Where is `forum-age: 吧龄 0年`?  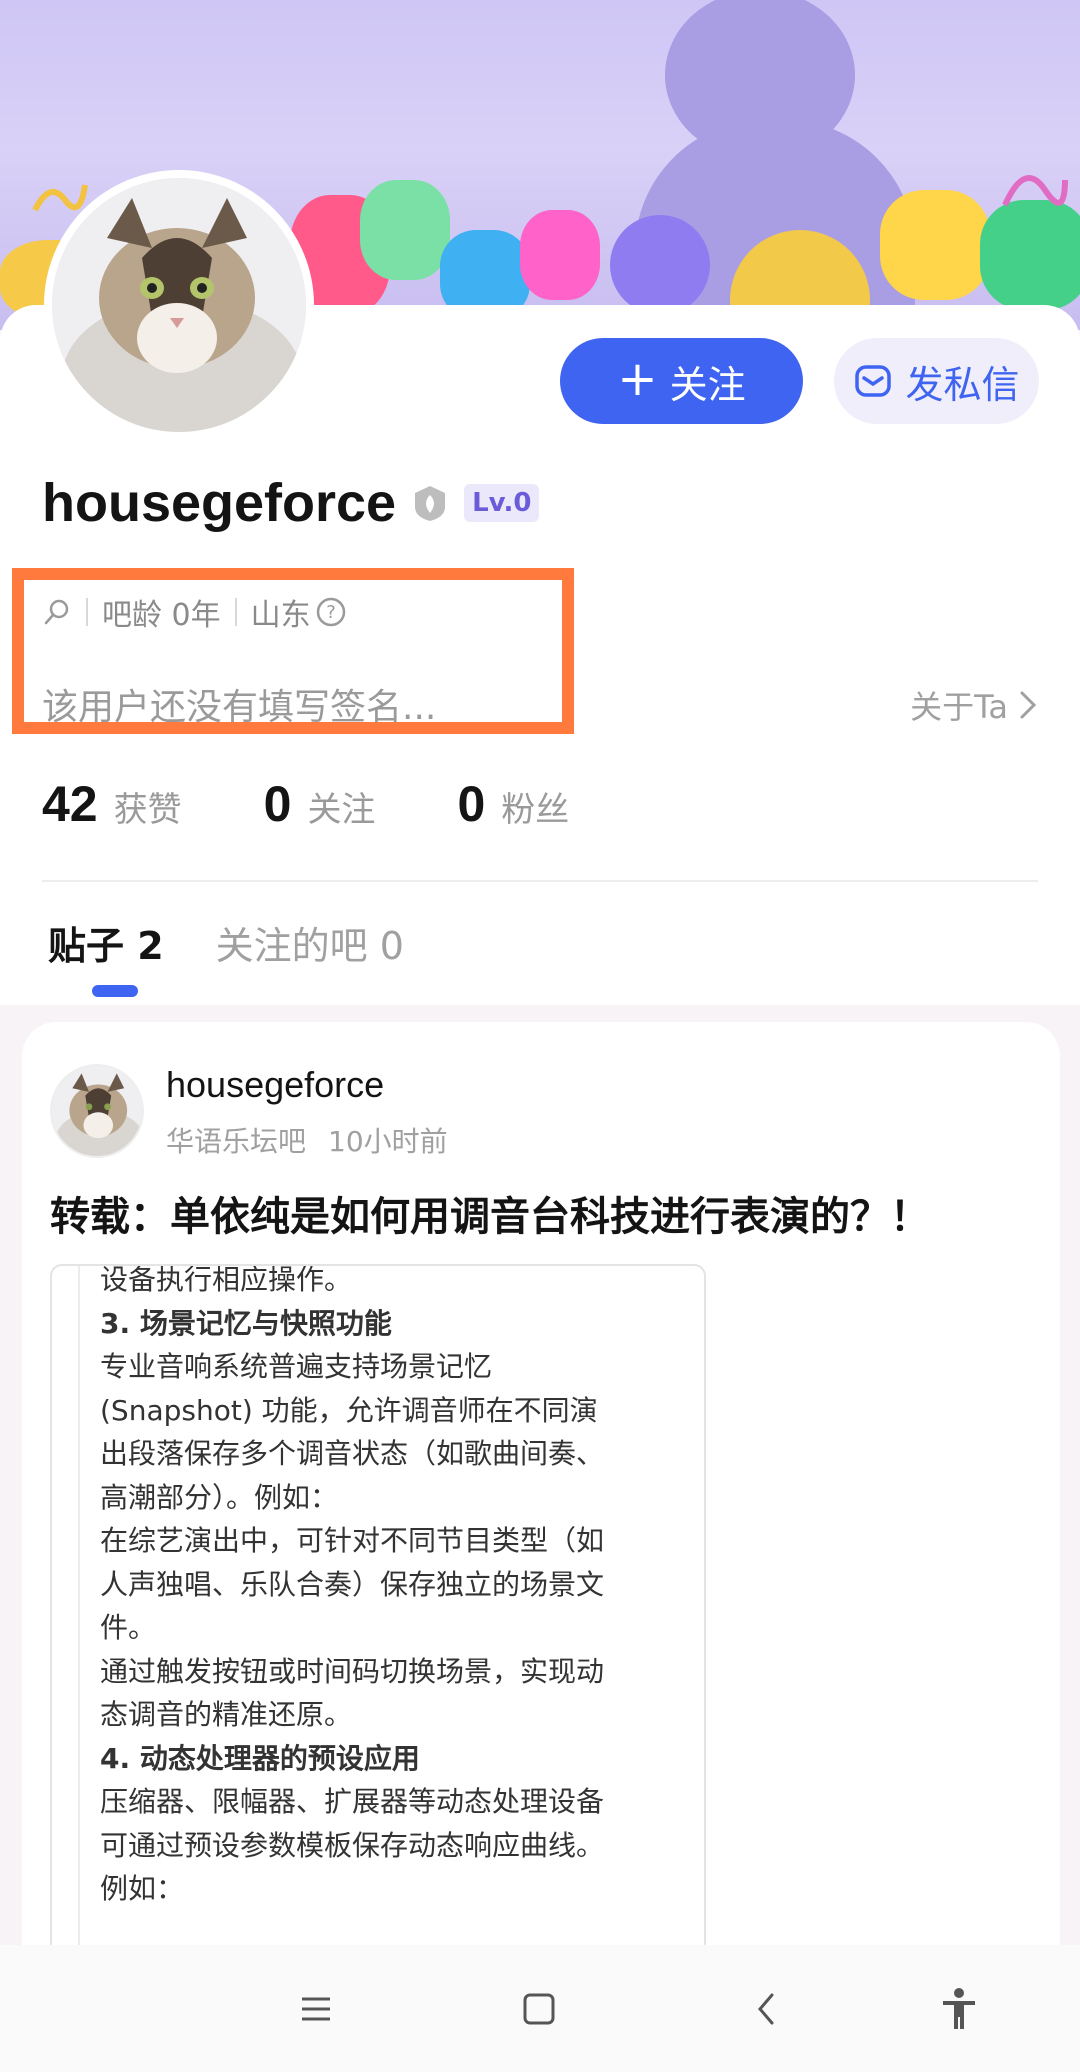
forum-age: 吧龄 0年 is located at coordinates (161, 615).